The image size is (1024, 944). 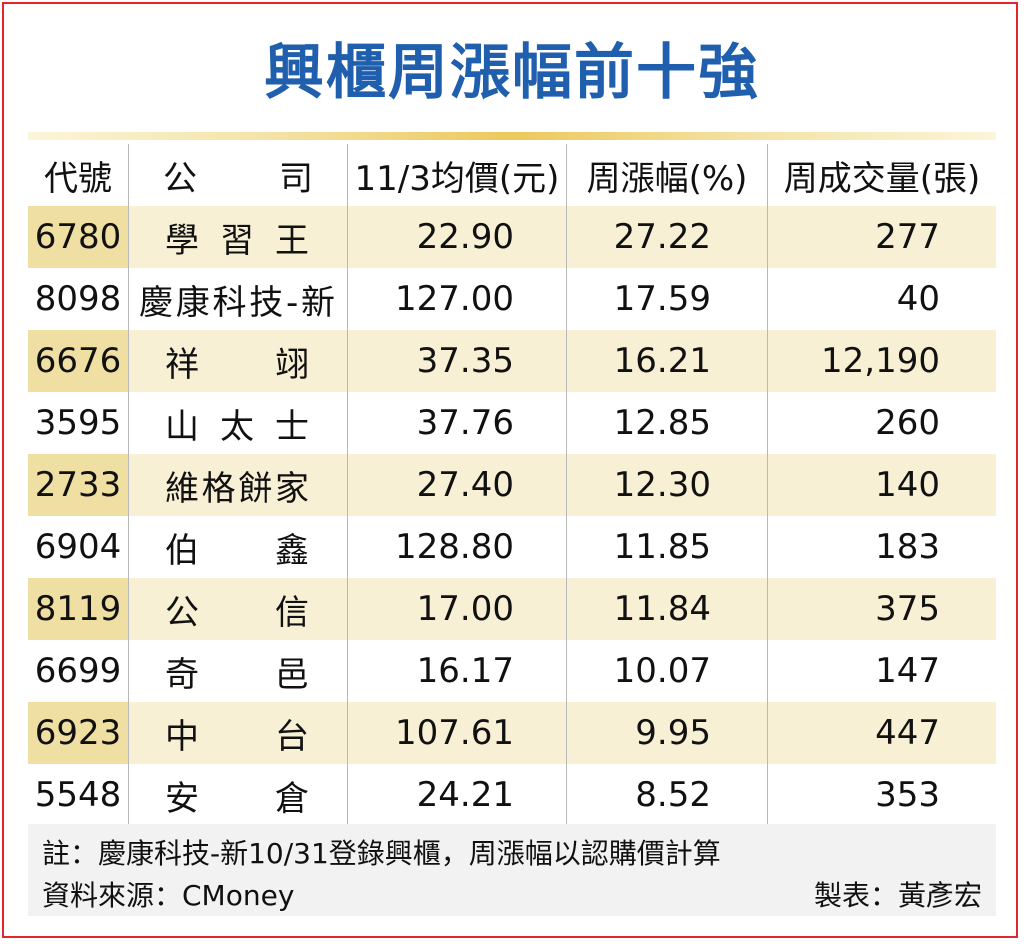 I want to click on header-company: 公 司, so click(x=238, y=175).